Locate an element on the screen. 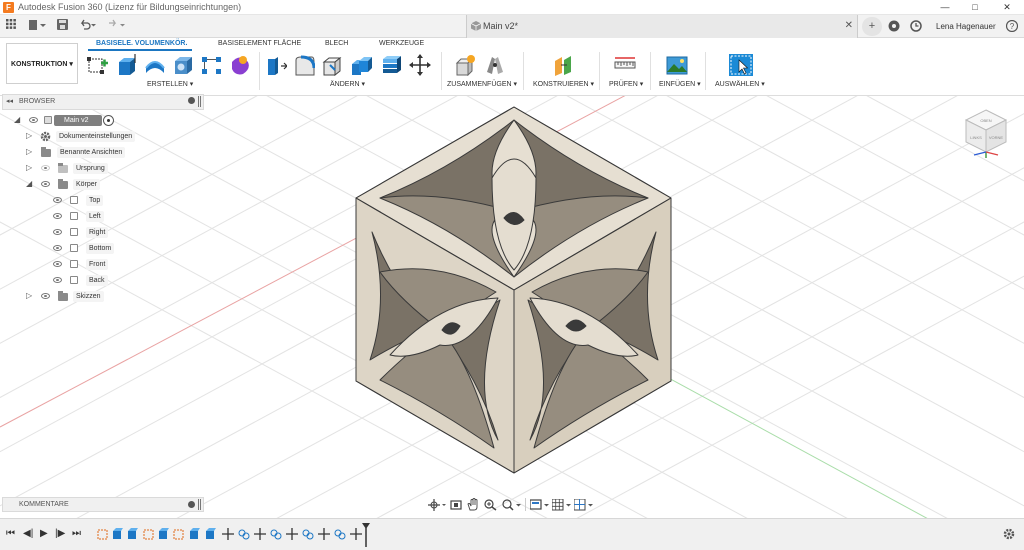  tab-surface: BASISELEMENT FLÄCHE is located at coordinates (259, 43).